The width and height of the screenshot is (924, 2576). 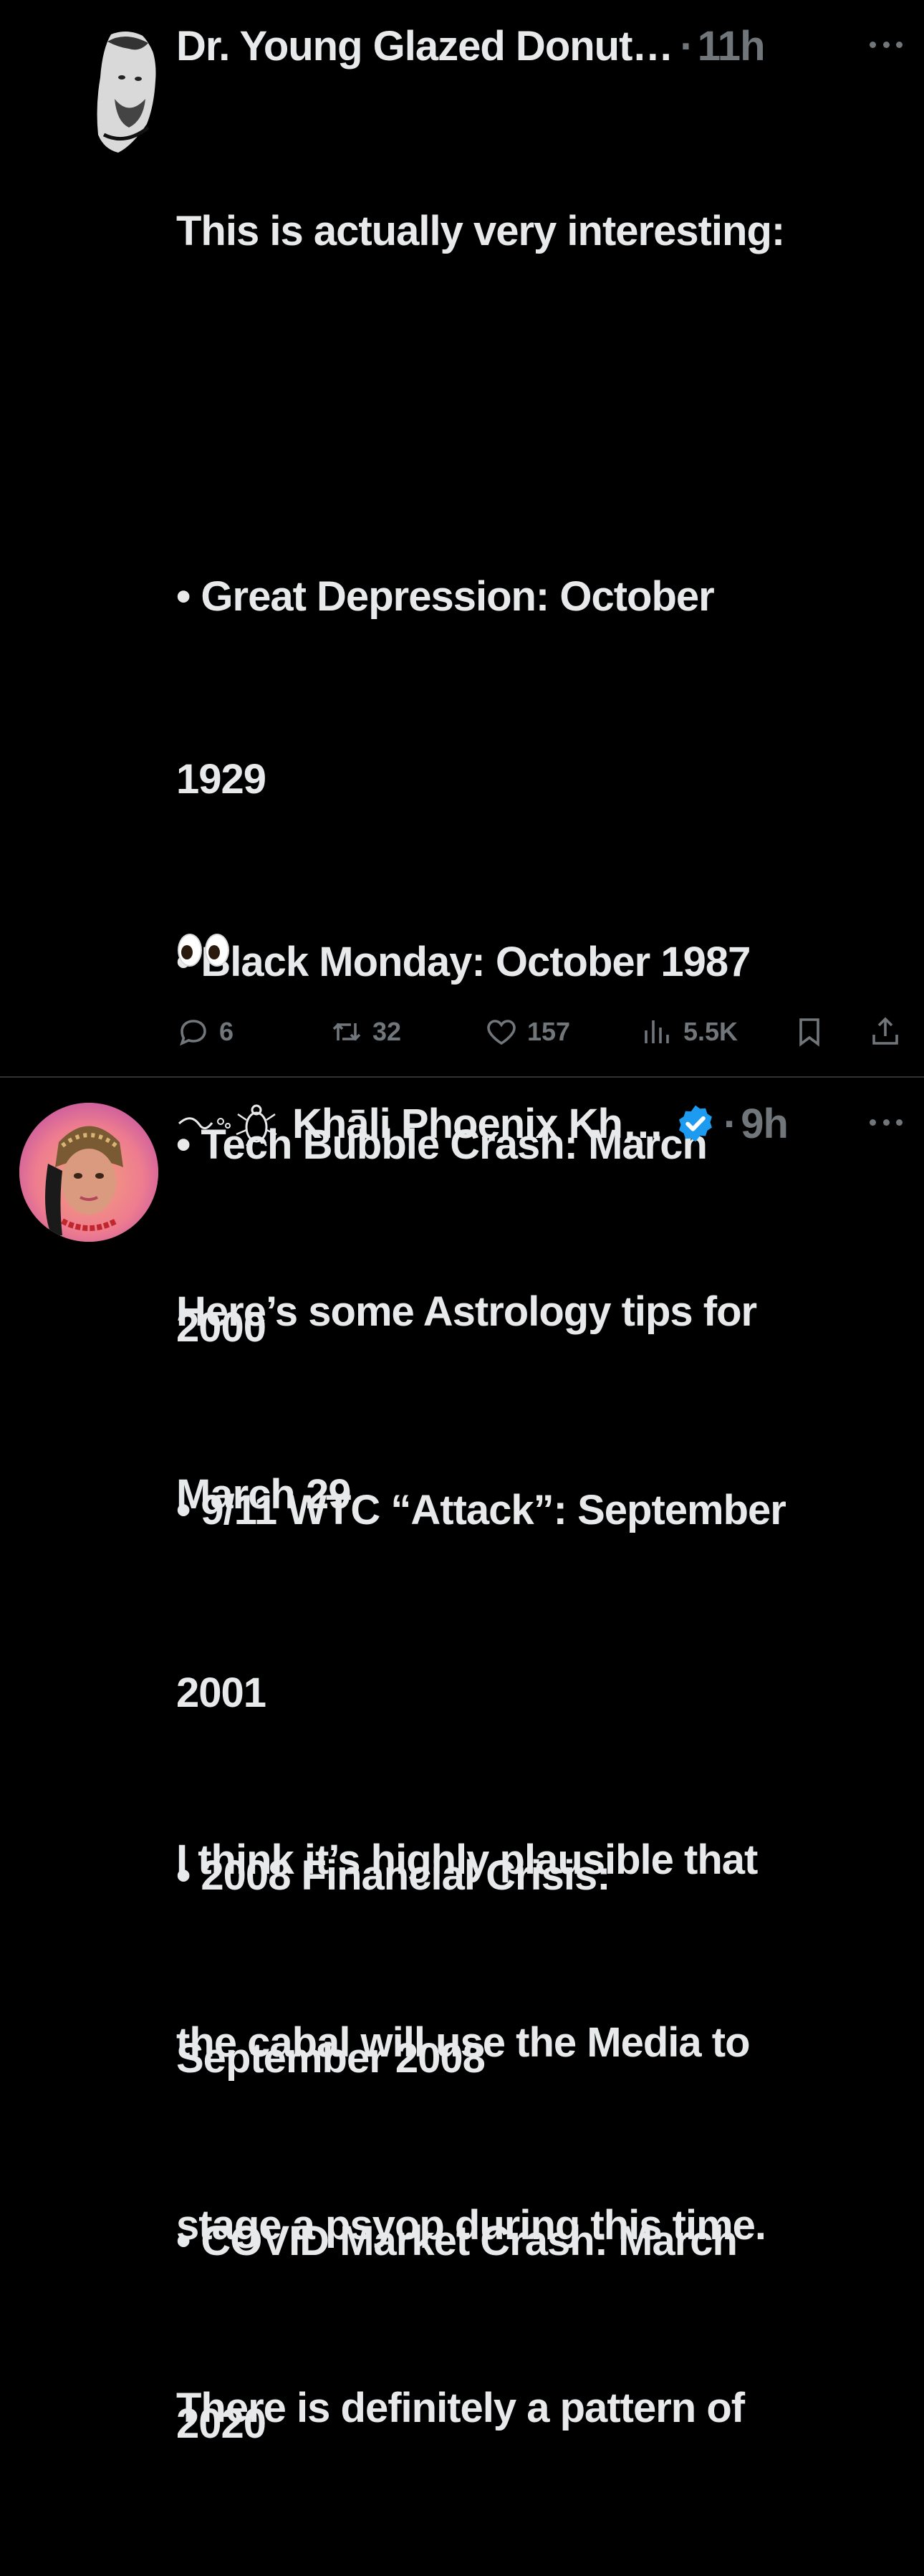 What do you see at coordinates (467, 1860) in the screenshot?
I see `tweet-line: I think it’s highly plausible that` at bounding box center [467, 1860].